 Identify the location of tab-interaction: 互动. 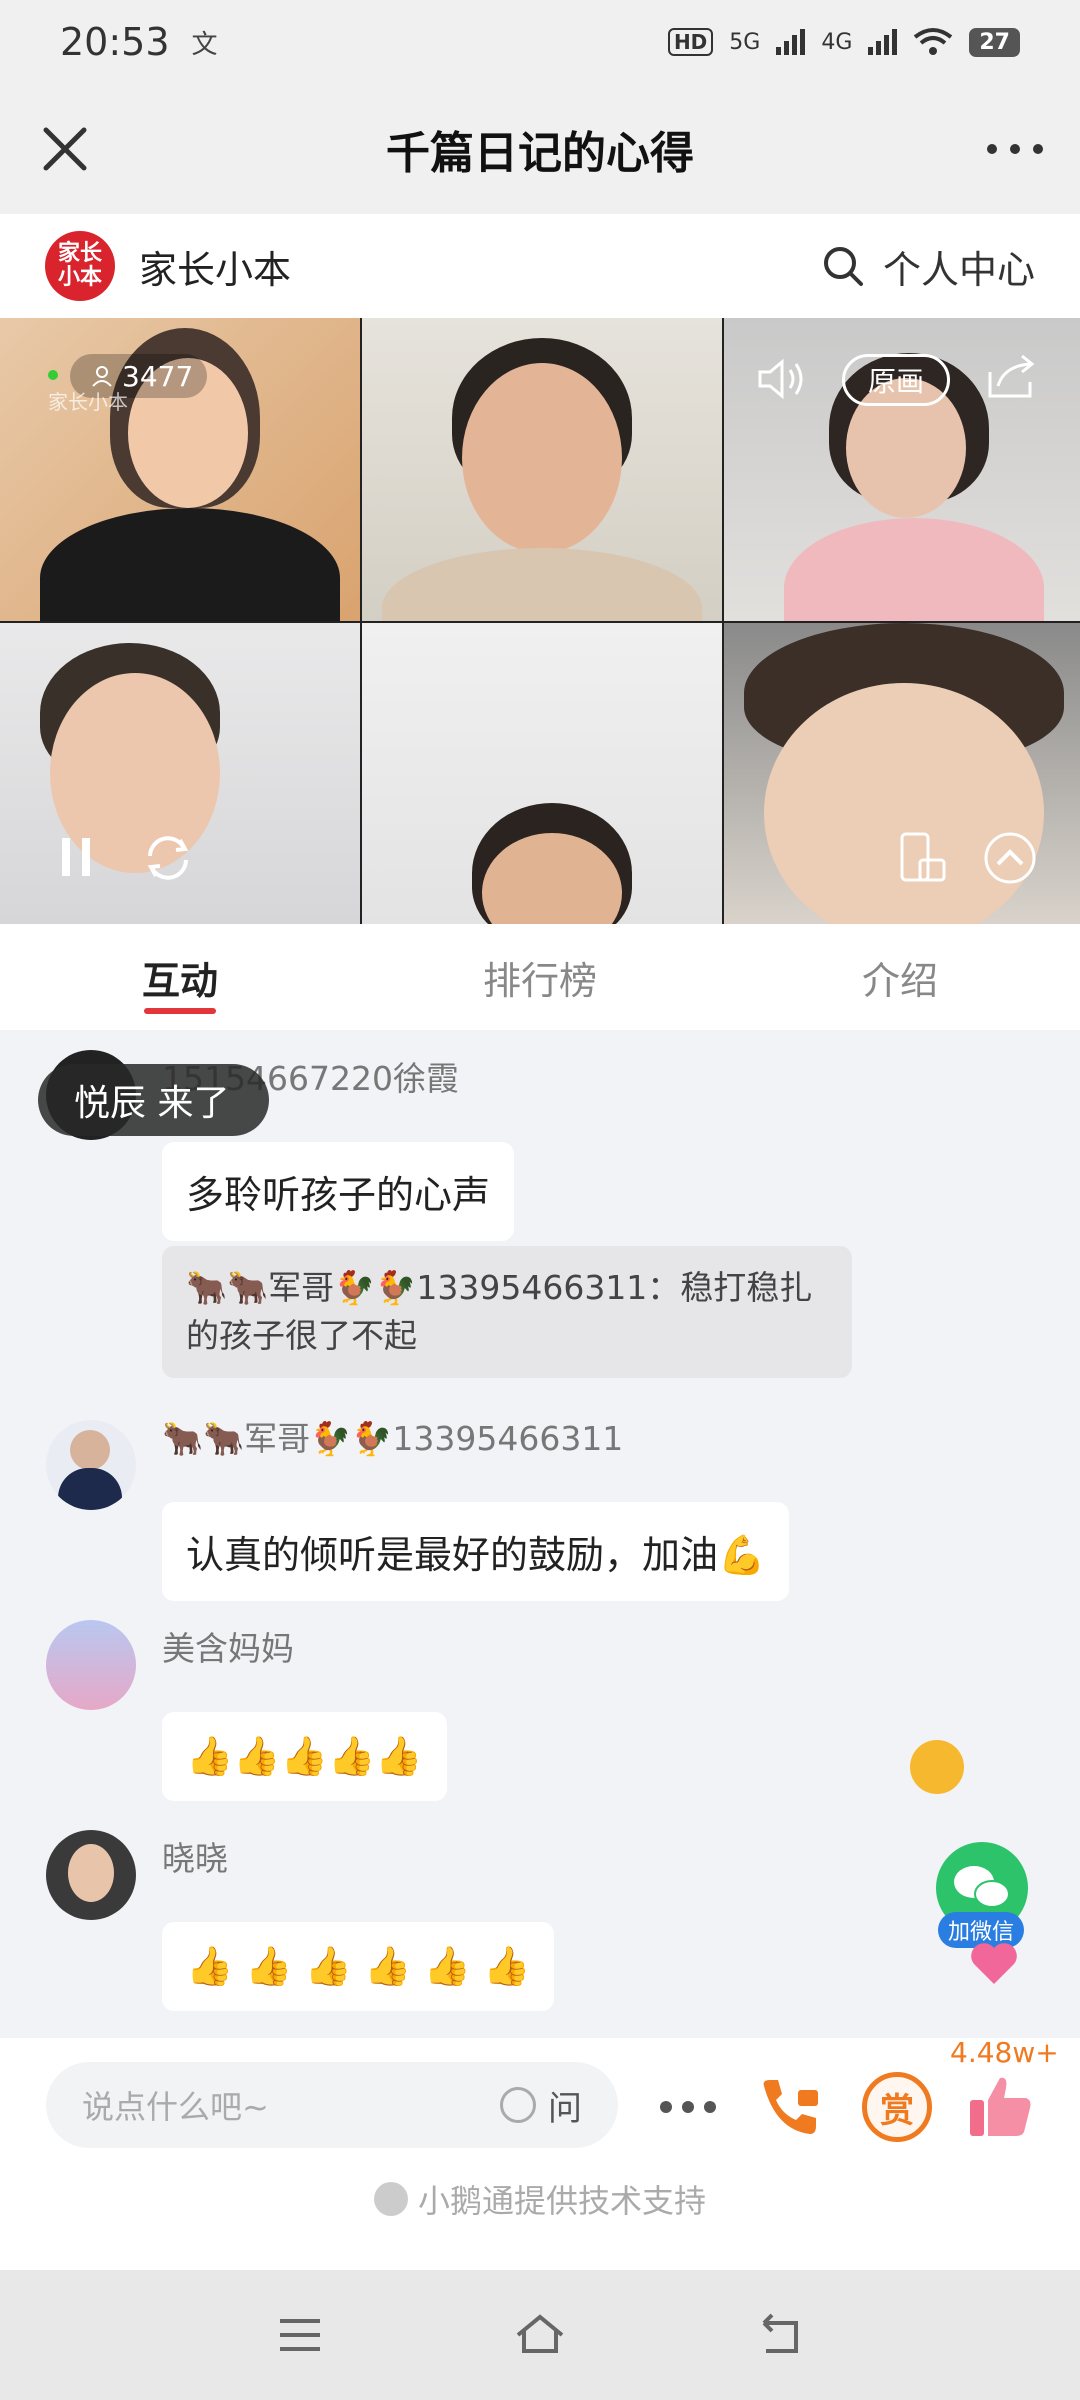
(180, 977).